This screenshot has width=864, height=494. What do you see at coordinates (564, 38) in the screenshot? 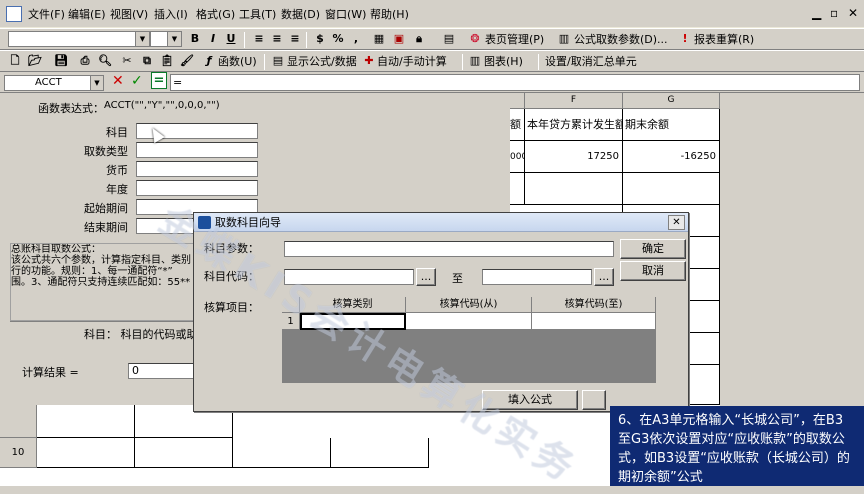
I see `params-icon: ▥` at bounding box center [564, 38].